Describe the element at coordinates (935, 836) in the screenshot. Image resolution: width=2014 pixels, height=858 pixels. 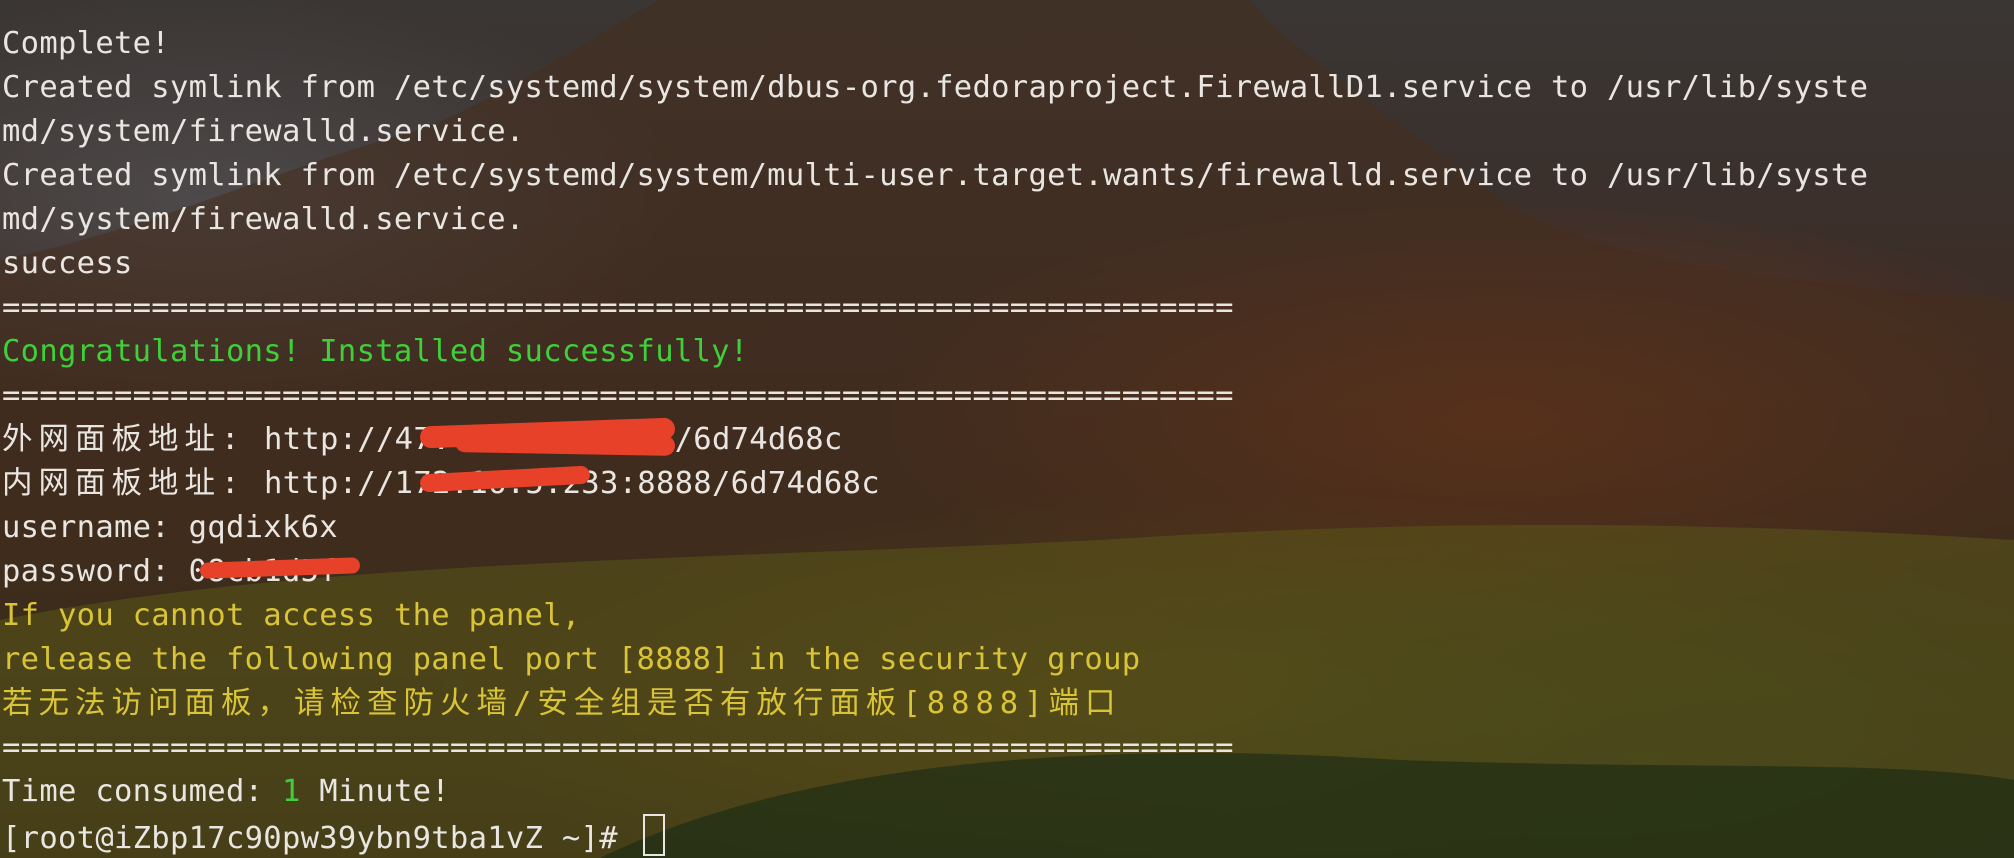
I see `prompt-line: [root@iZbp17c90pw39ybn9tba1vZ ~]#` at that location.